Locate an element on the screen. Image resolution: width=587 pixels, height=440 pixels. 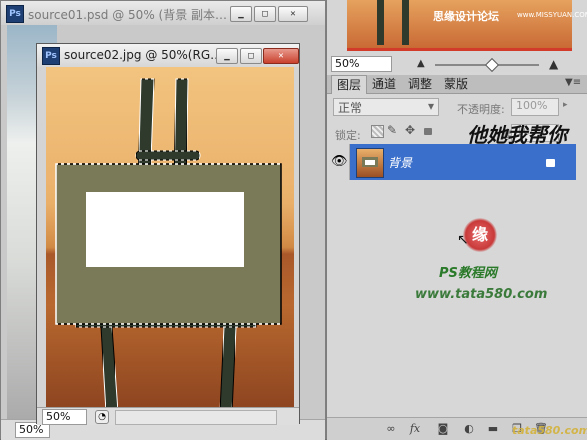
lock-transparency-icon is located at coordinates (377, 131).